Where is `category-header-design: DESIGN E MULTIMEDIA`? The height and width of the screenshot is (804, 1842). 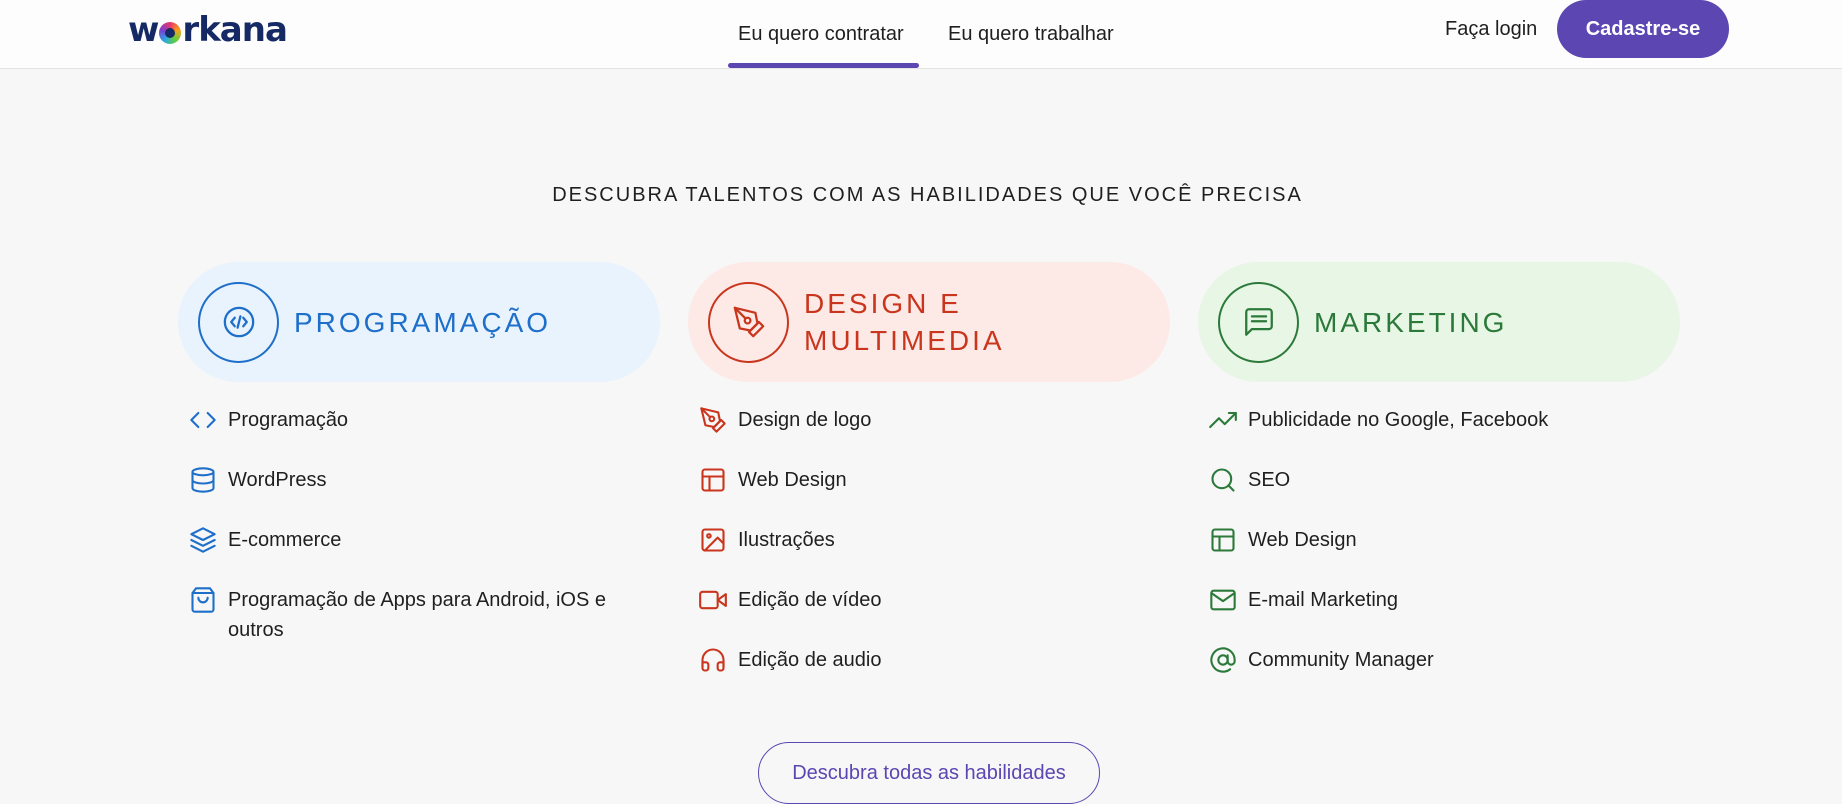
category-header-design: DESIGN E MULTIMEDIA is located at coordinates (929, 322).